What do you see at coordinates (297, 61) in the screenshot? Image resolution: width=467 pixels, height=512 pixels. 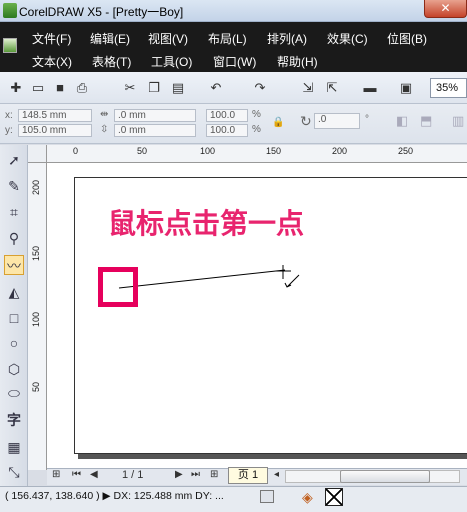 I see `menu-help: 帮助(H)` at bounding box center [297, 61].